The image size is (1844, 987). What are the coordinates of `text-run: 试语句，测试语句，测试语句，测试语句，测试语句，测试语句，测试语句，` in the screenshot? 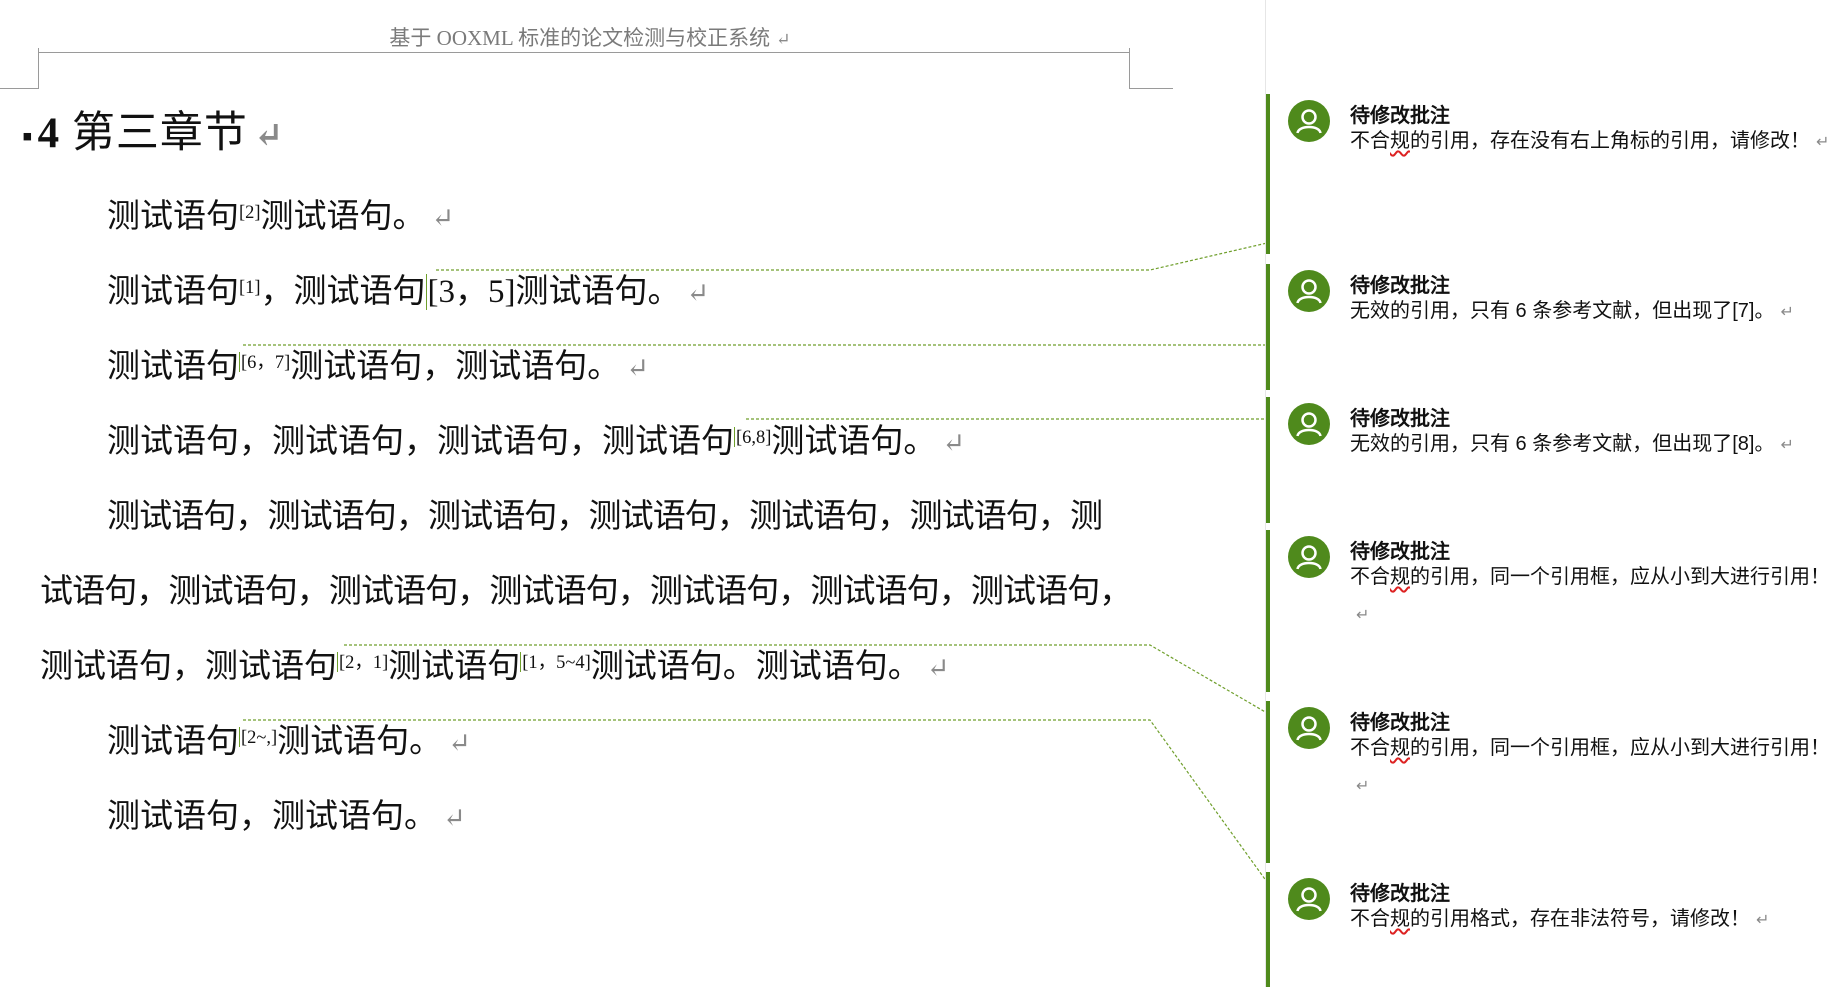 It's located at (586, 592).